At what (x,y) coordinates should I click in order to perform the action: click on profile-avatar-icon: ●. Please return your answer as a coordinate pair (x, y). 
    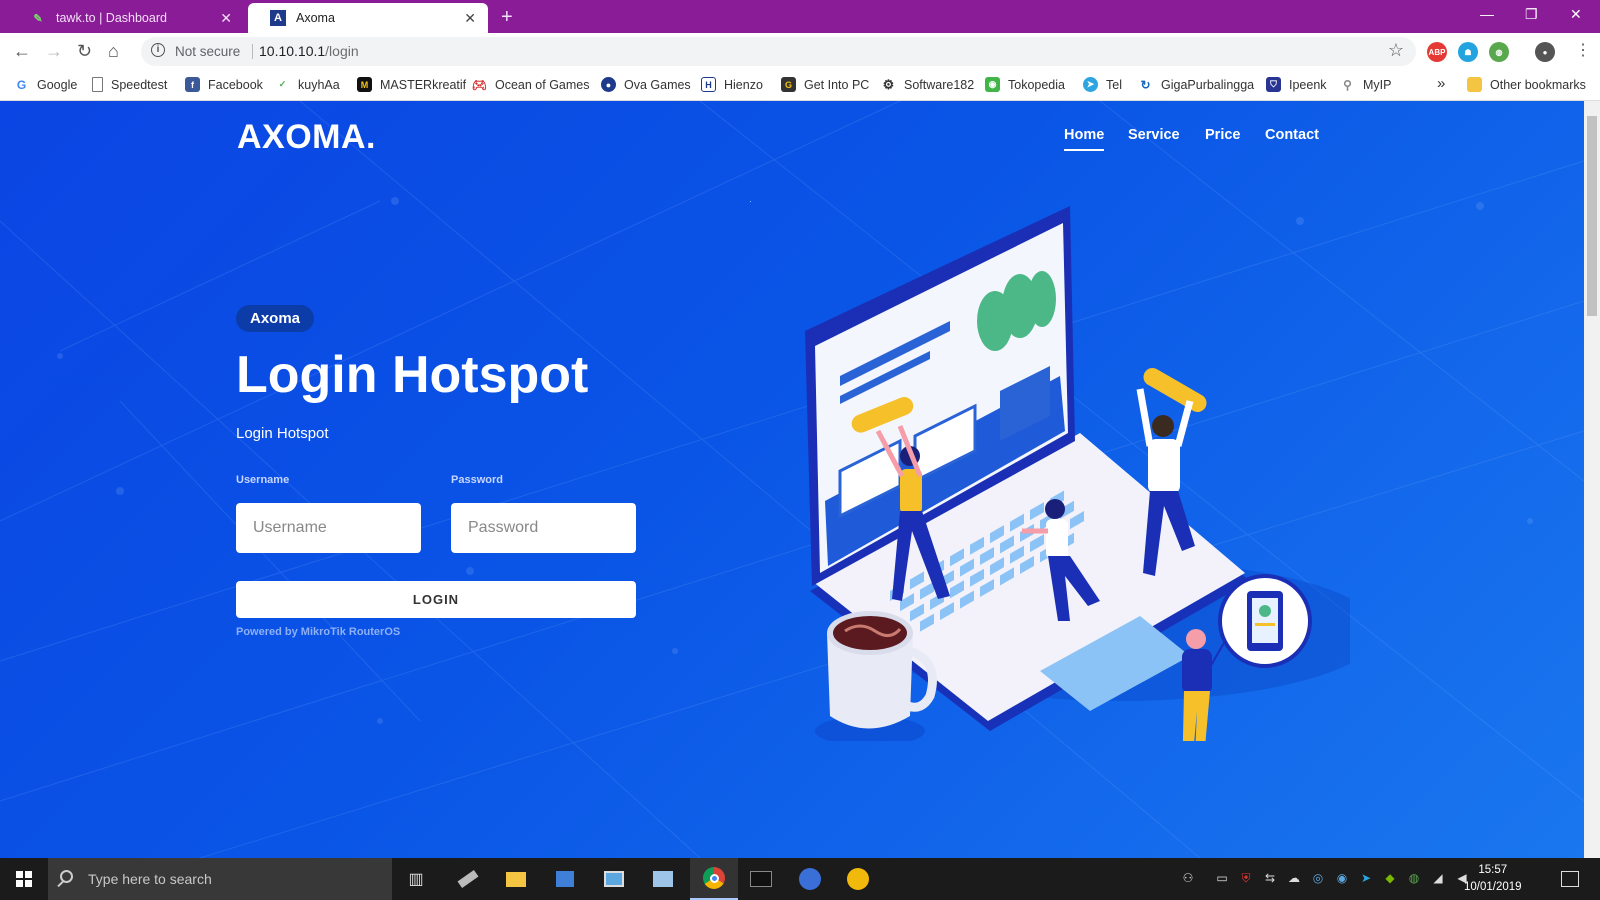
    Looking at the image, I should click on (1545, 52).